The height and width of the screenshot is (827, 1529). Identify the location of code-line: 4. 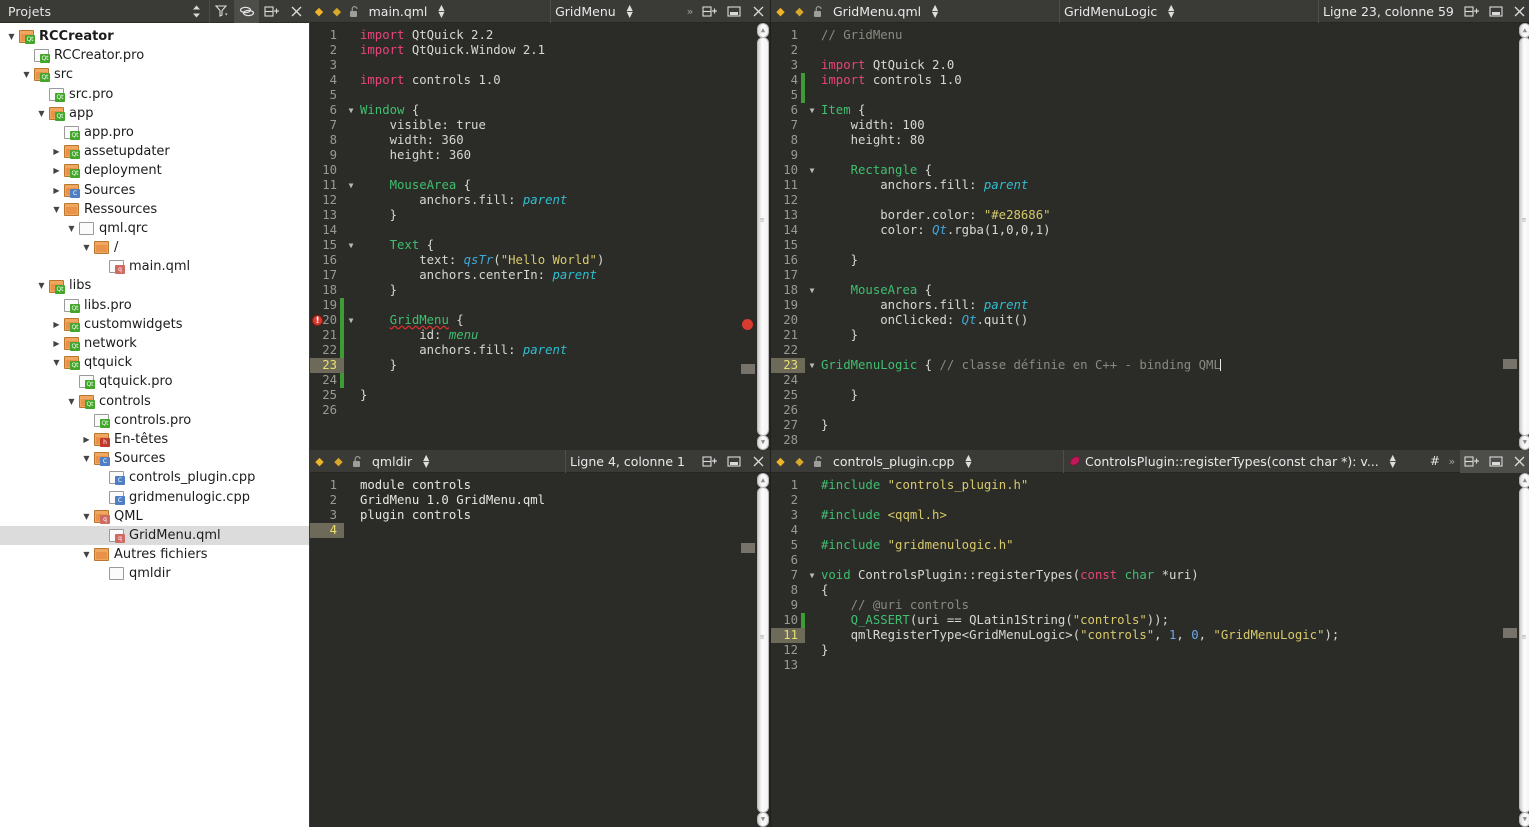
(1150, 530).